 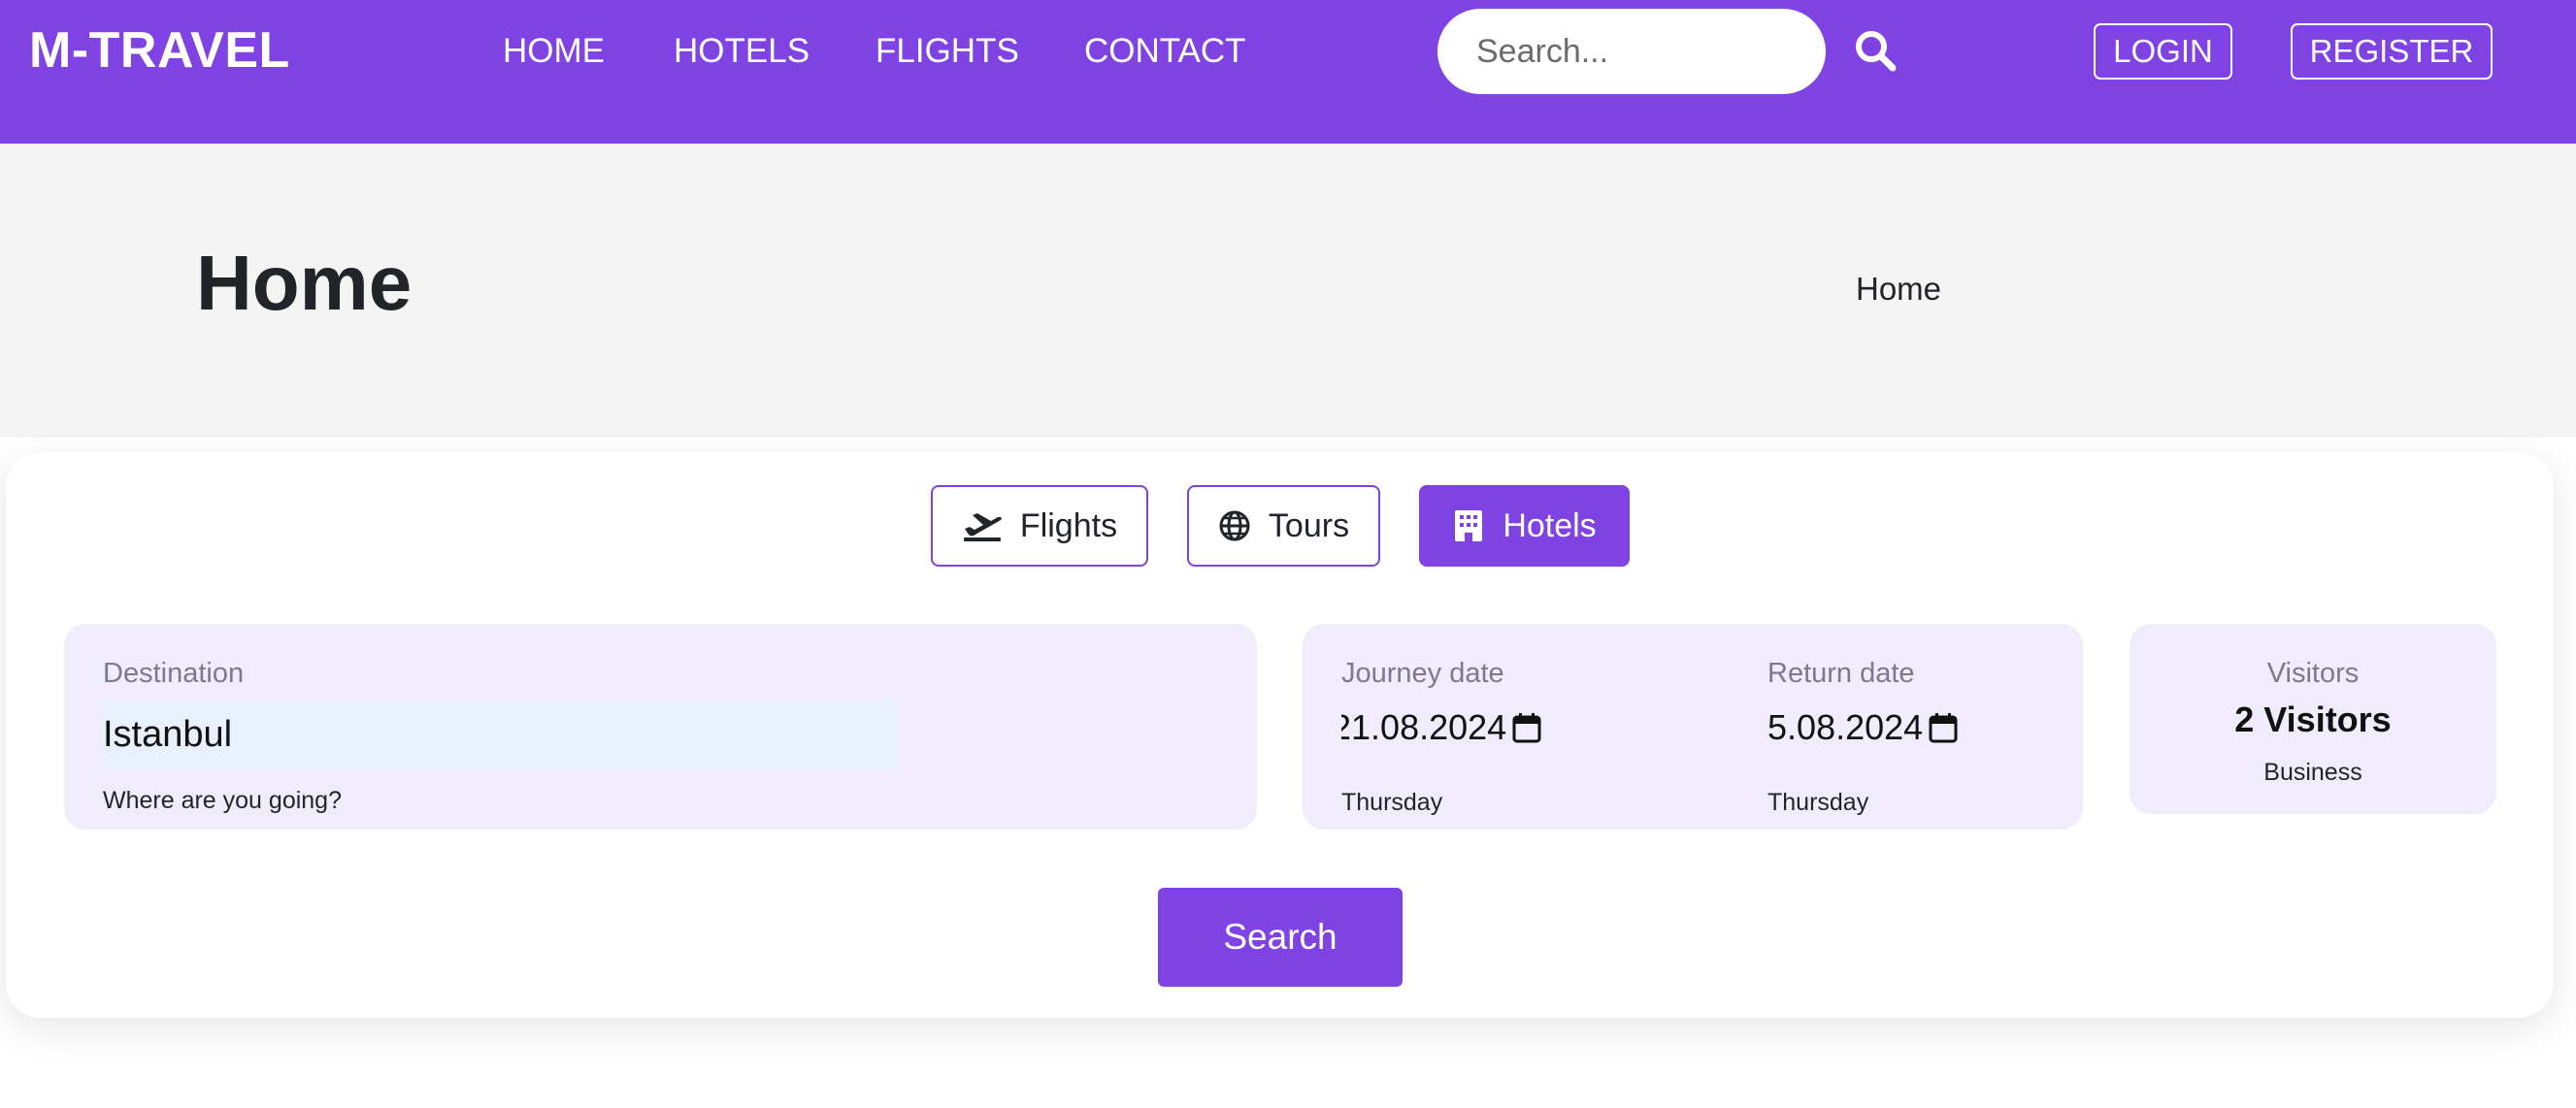 I want to click on tab-tours-label: Tours, so click(x=1309, y=525).